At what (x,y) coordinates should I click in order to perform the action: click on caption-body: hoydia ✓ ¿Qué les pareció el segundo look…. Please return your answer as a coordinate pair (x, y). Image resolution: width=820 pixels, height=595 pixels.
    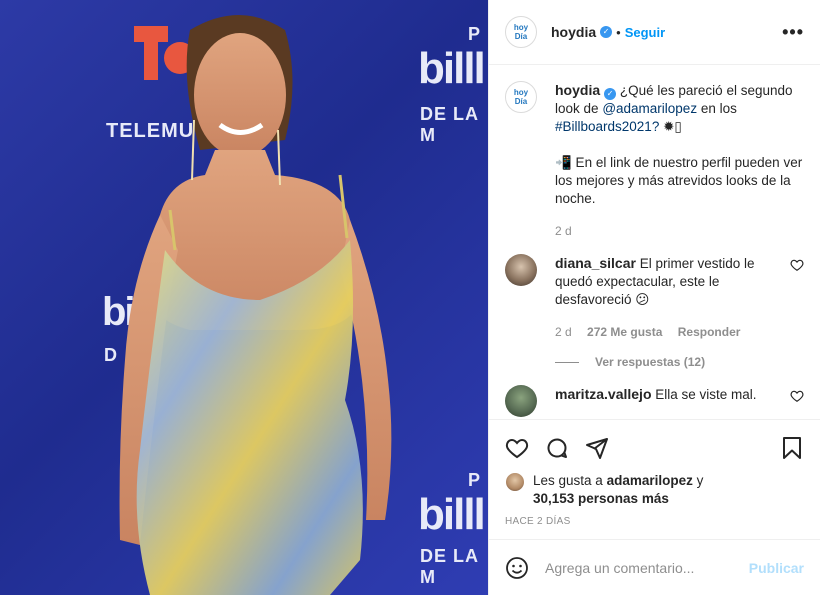
    Looking at the image, I should click on (679, 160).